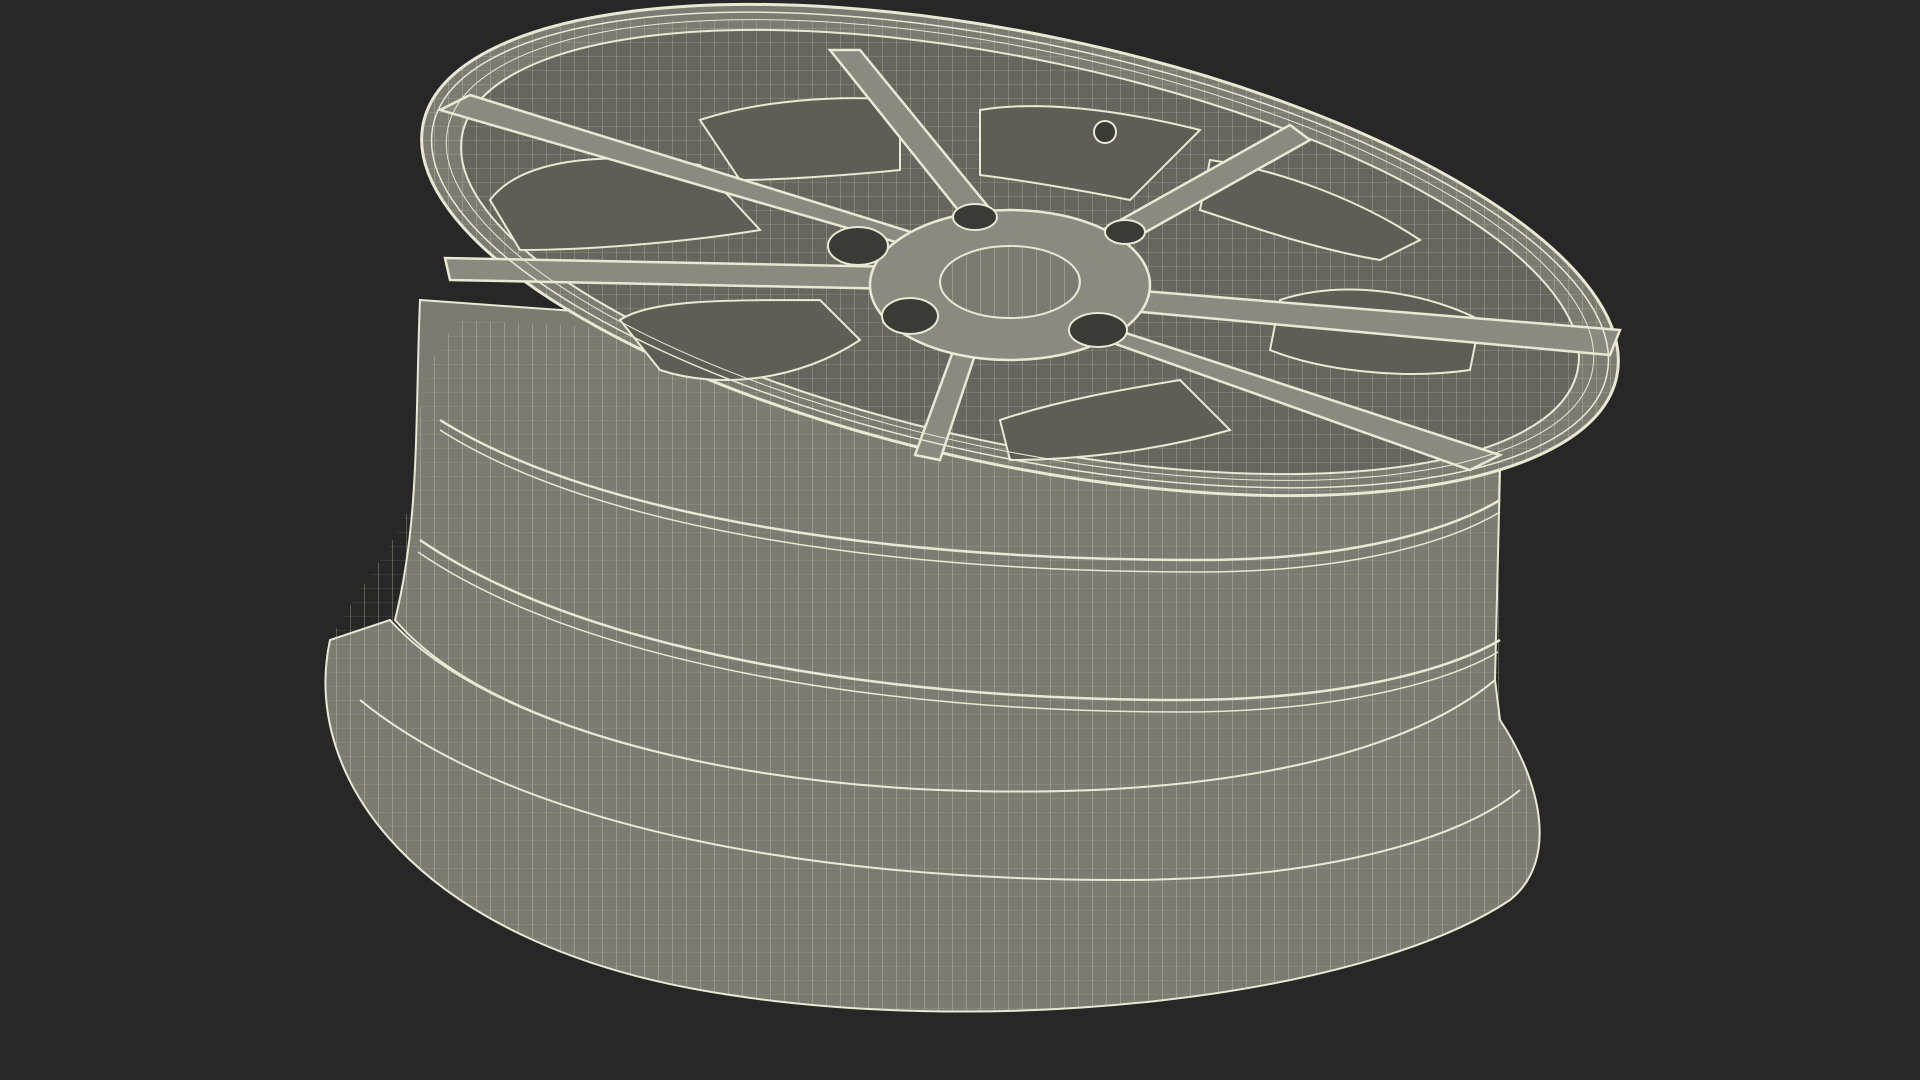 This screenshot has width=1920, height=1080. What do you see at coordinates (1105, 132) in the screenshot?
I see `valve-stem-hole` at bounding box center [1105, 132].